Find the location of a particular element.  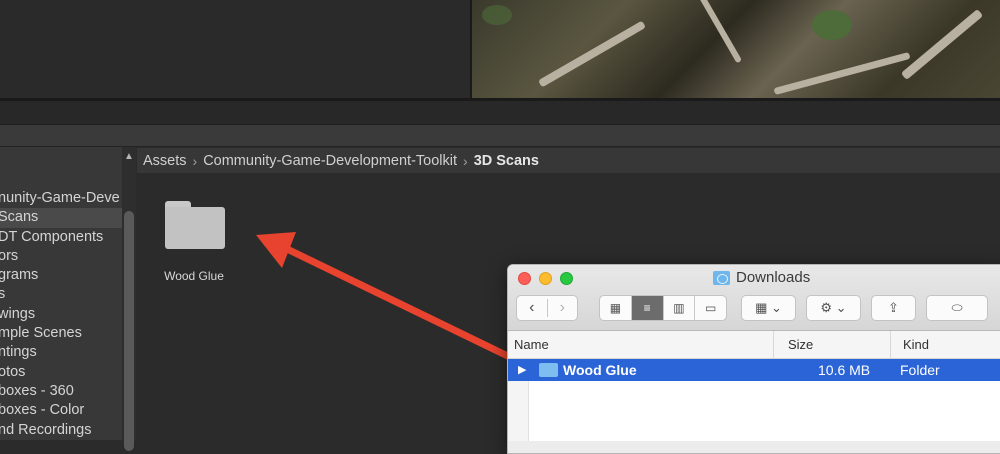

list-empty-area is located at coordinates (754, 411).